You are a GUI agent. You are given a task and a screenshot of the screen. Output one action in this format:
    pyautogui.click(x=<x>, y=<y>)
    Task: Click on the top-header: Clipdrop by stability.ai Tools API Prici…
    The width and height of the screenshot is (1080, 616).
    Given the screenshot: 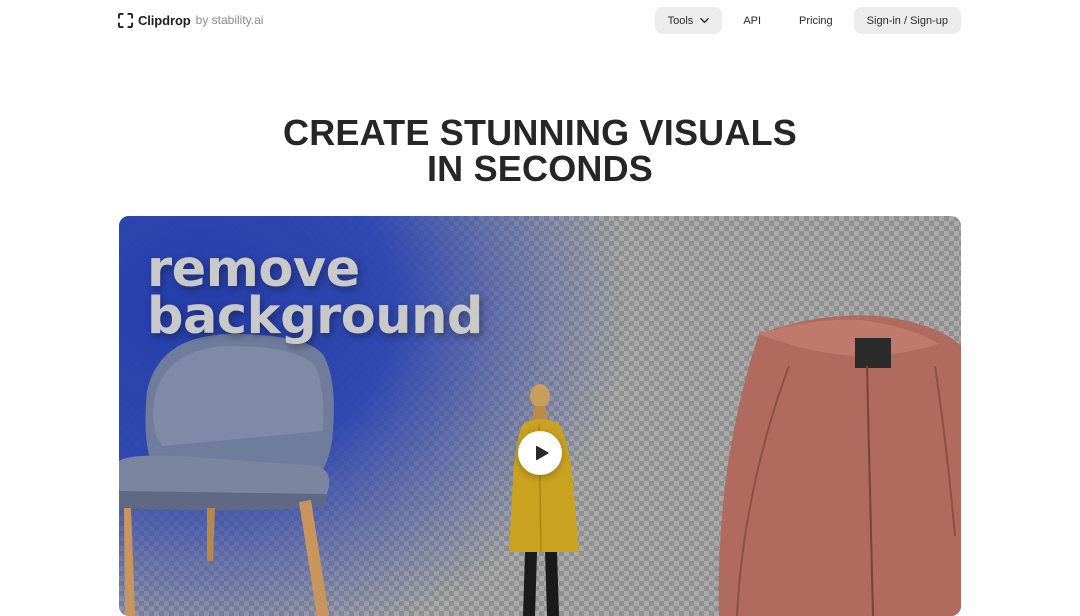 What is the action you would take?
    pyautogui.click(x=540, y=20)
    